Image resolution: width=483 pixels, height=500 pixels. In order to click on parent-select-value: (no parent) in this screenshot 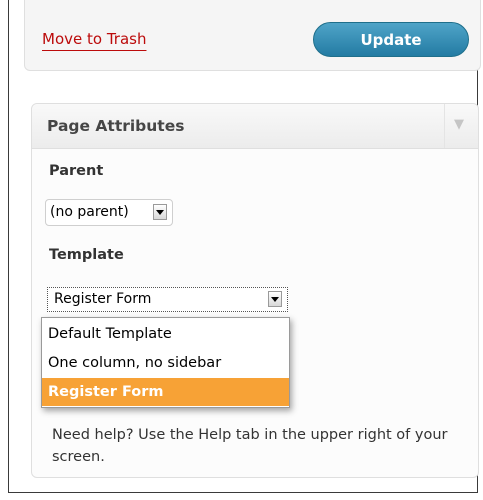, I will do `click(89, 212)`.